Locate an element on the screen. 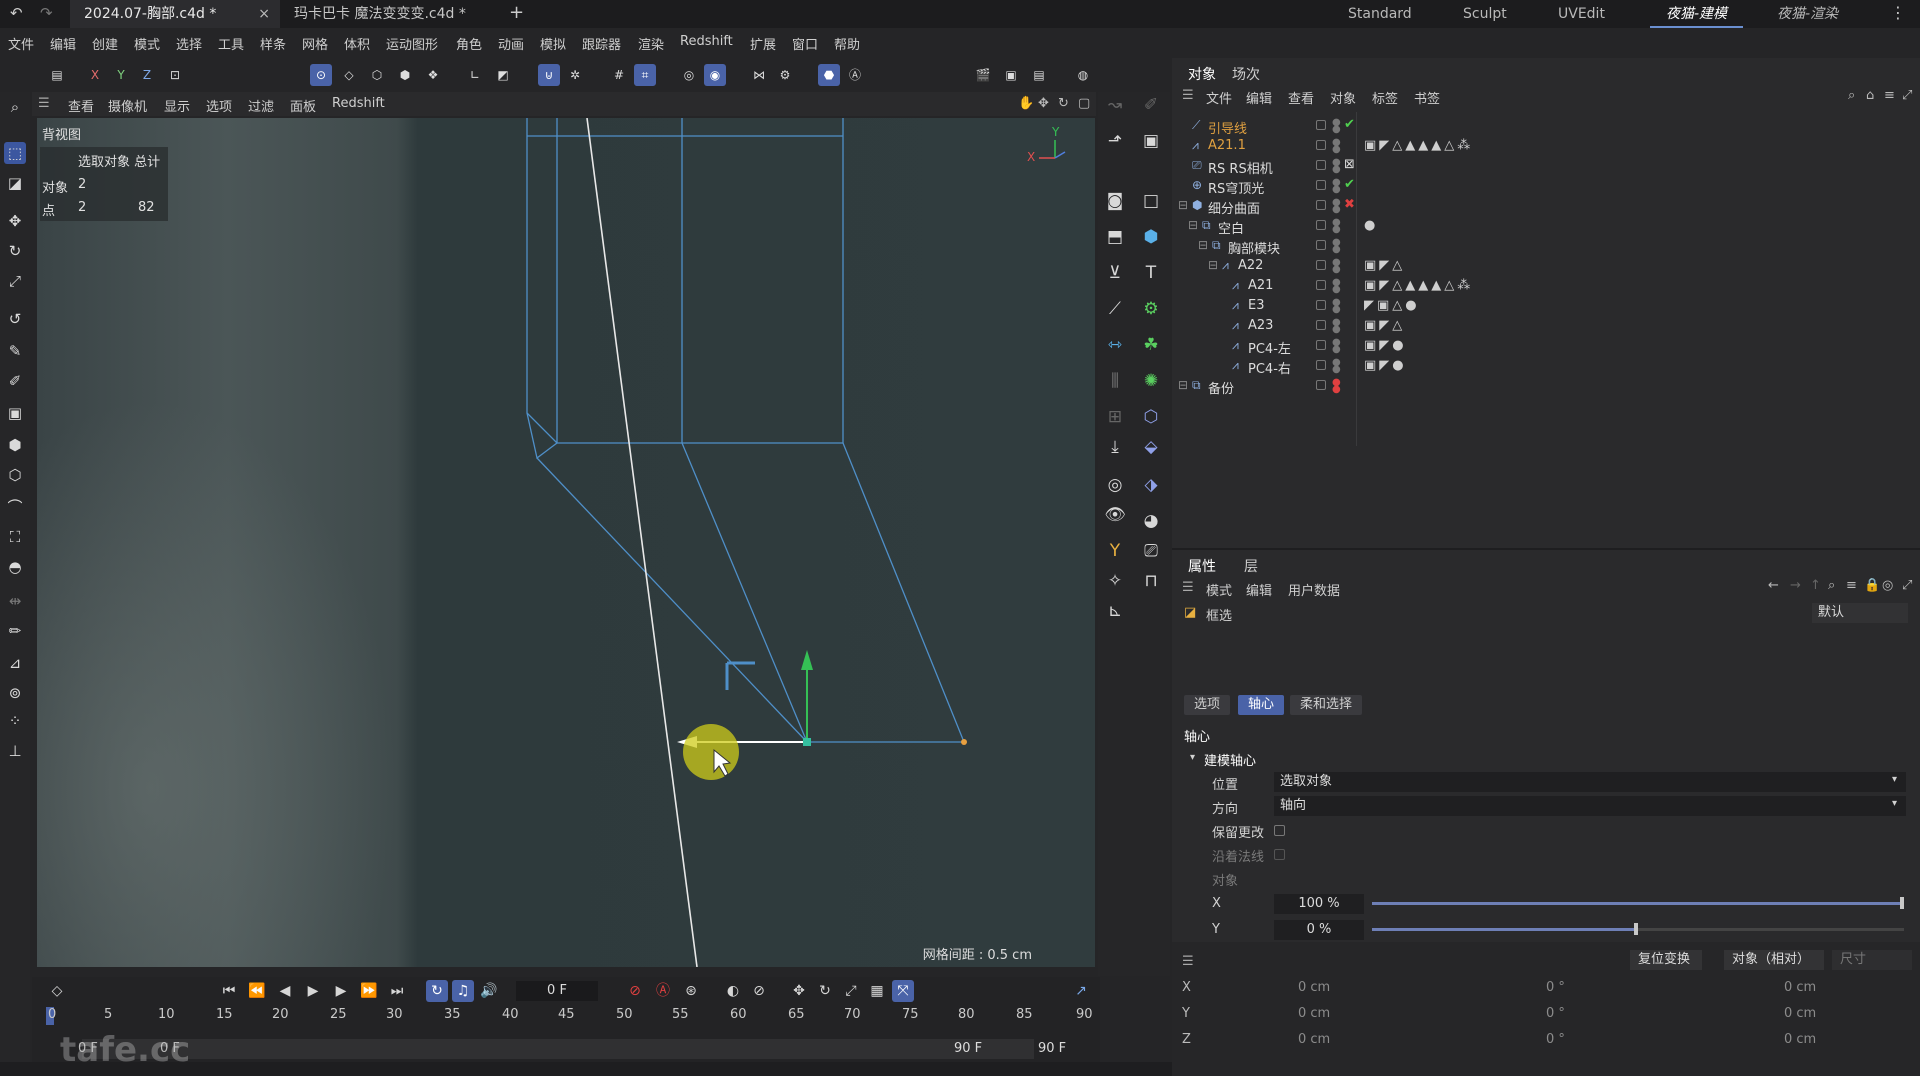 Image resolution: width=1920 pixels, height=1076 pixels. vp-menu-options: 选项 is located at coordinates (219, 105).